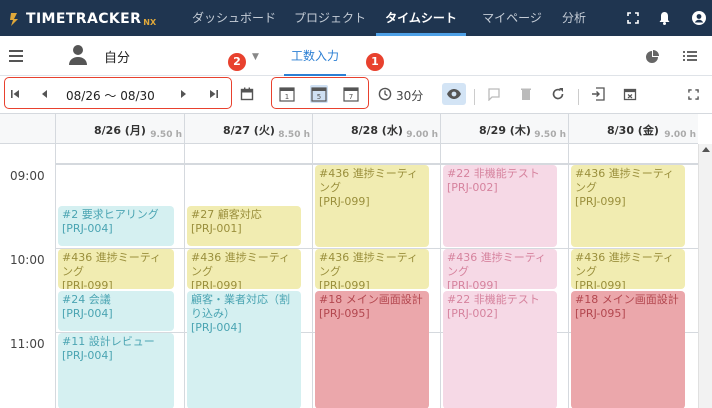 The image size is (712, 408). I want to click on time-label: 10:00, so click(27, 260).